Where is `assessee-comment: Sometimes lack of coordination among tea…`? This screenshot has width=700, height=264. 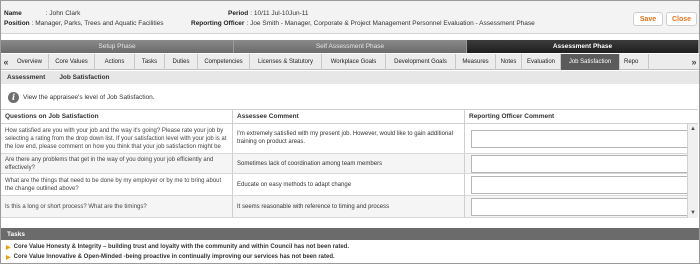 assessee-comment: Sometimes lack of coordination among tea… is located at coordinates (349, 163).